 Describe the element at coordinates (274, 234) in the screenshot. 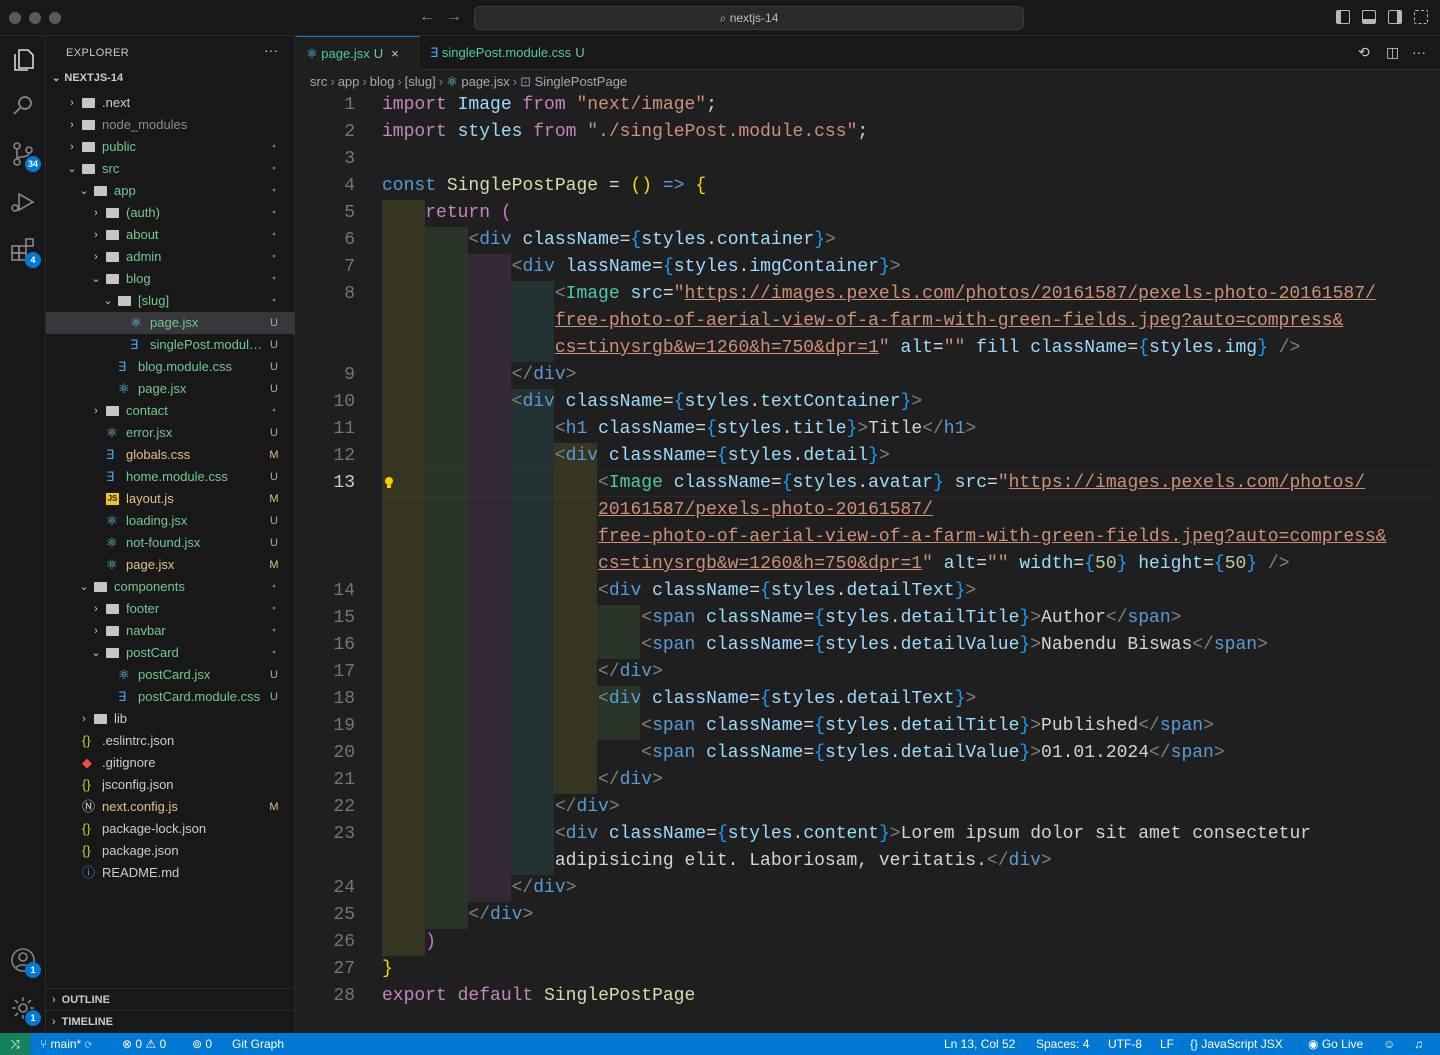

I see `git-status-badge: ●` at that location.